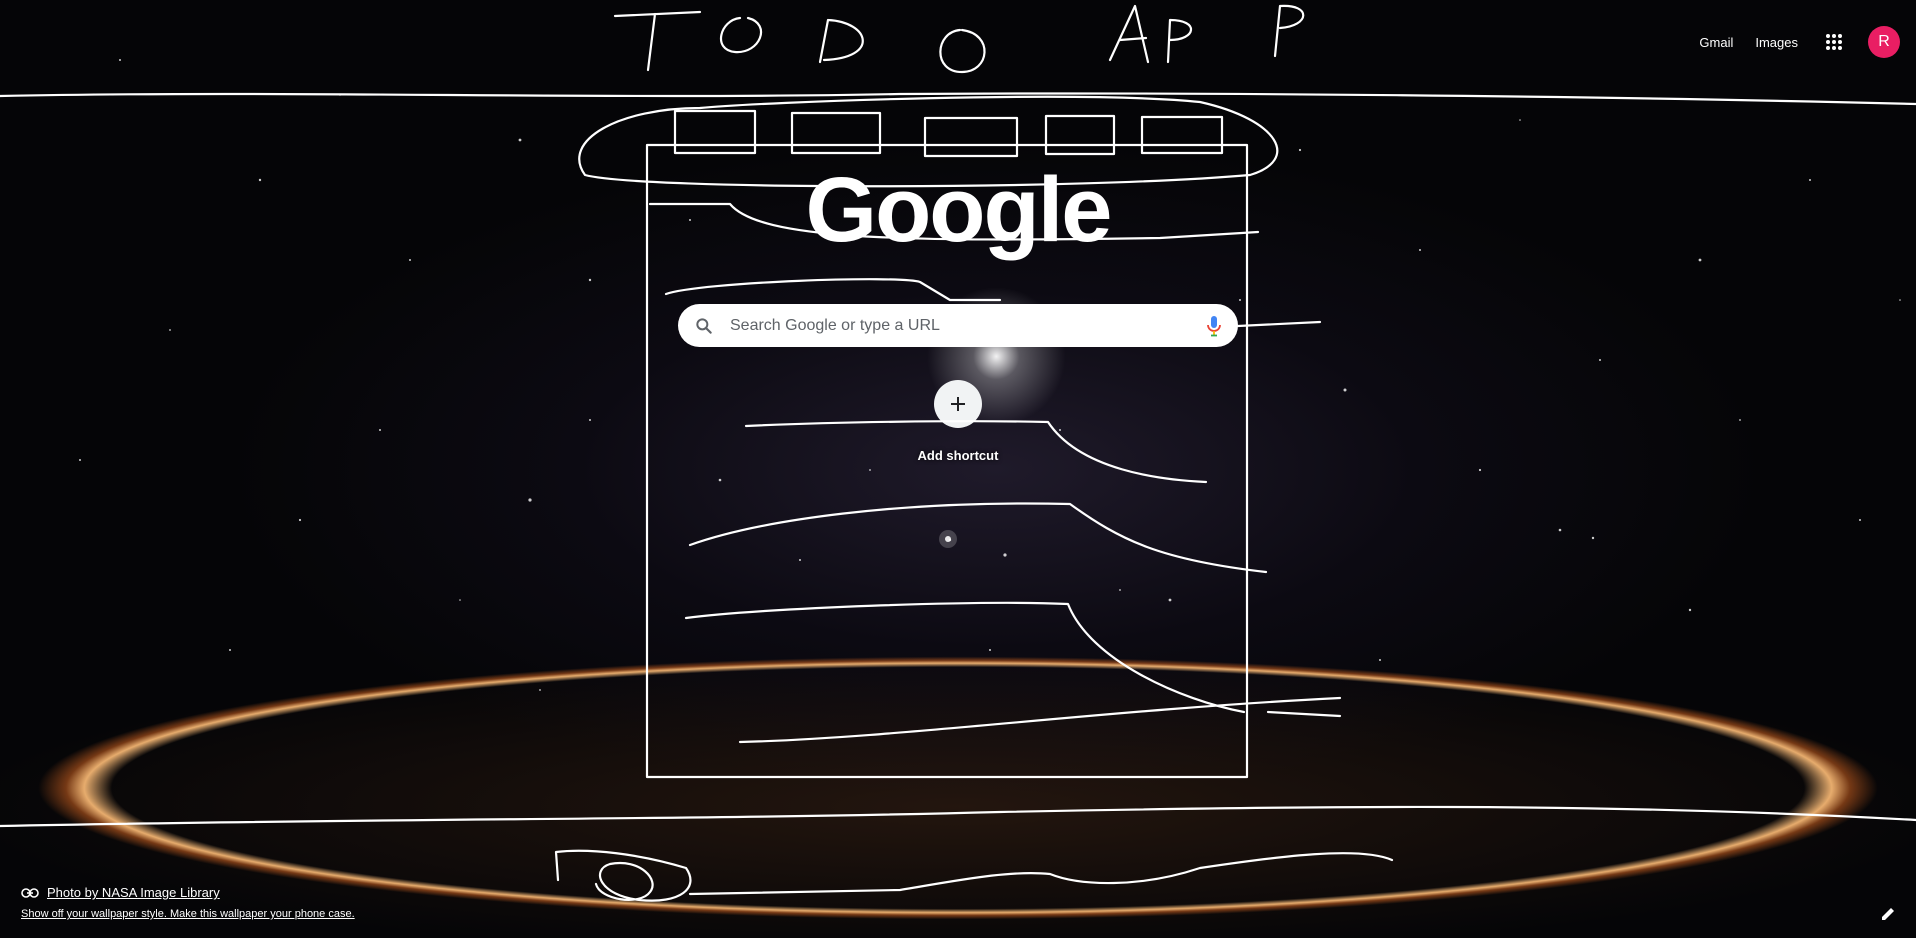 The width and height of the screenshot is (1916, 938). I want to click on customize-button, so click(1888, 914).